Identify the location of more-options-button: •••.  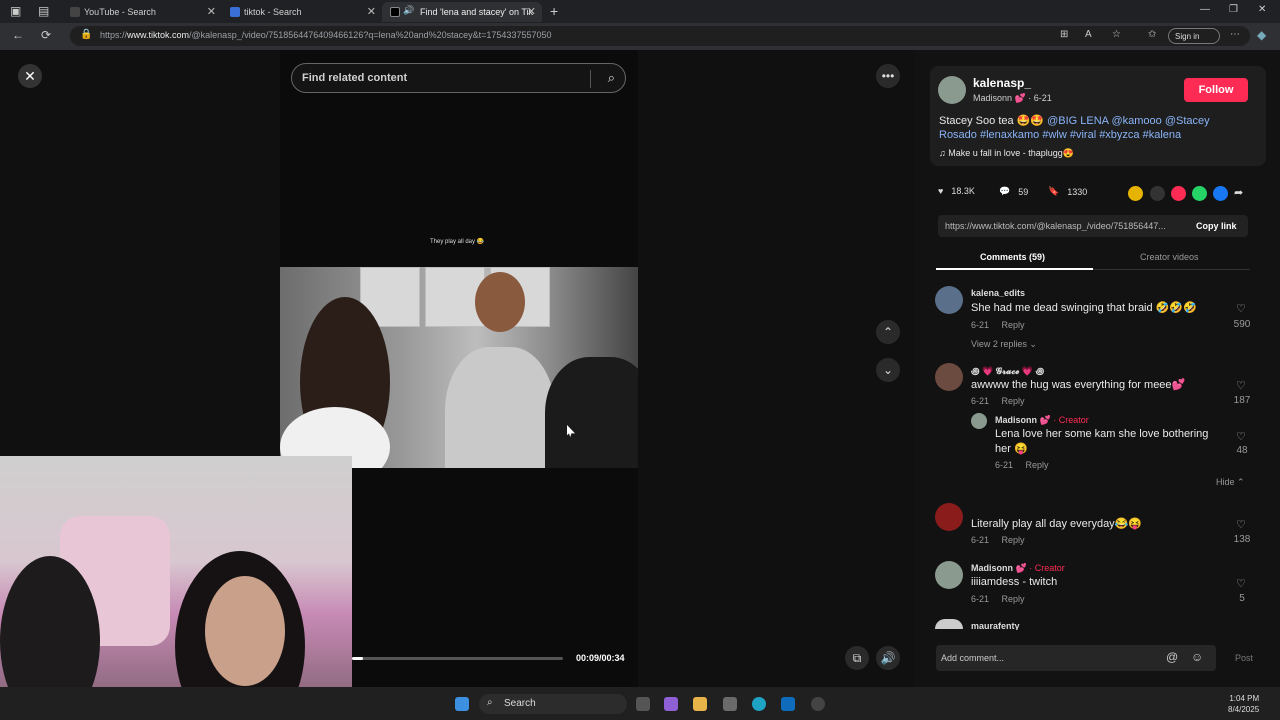
(888, 76).